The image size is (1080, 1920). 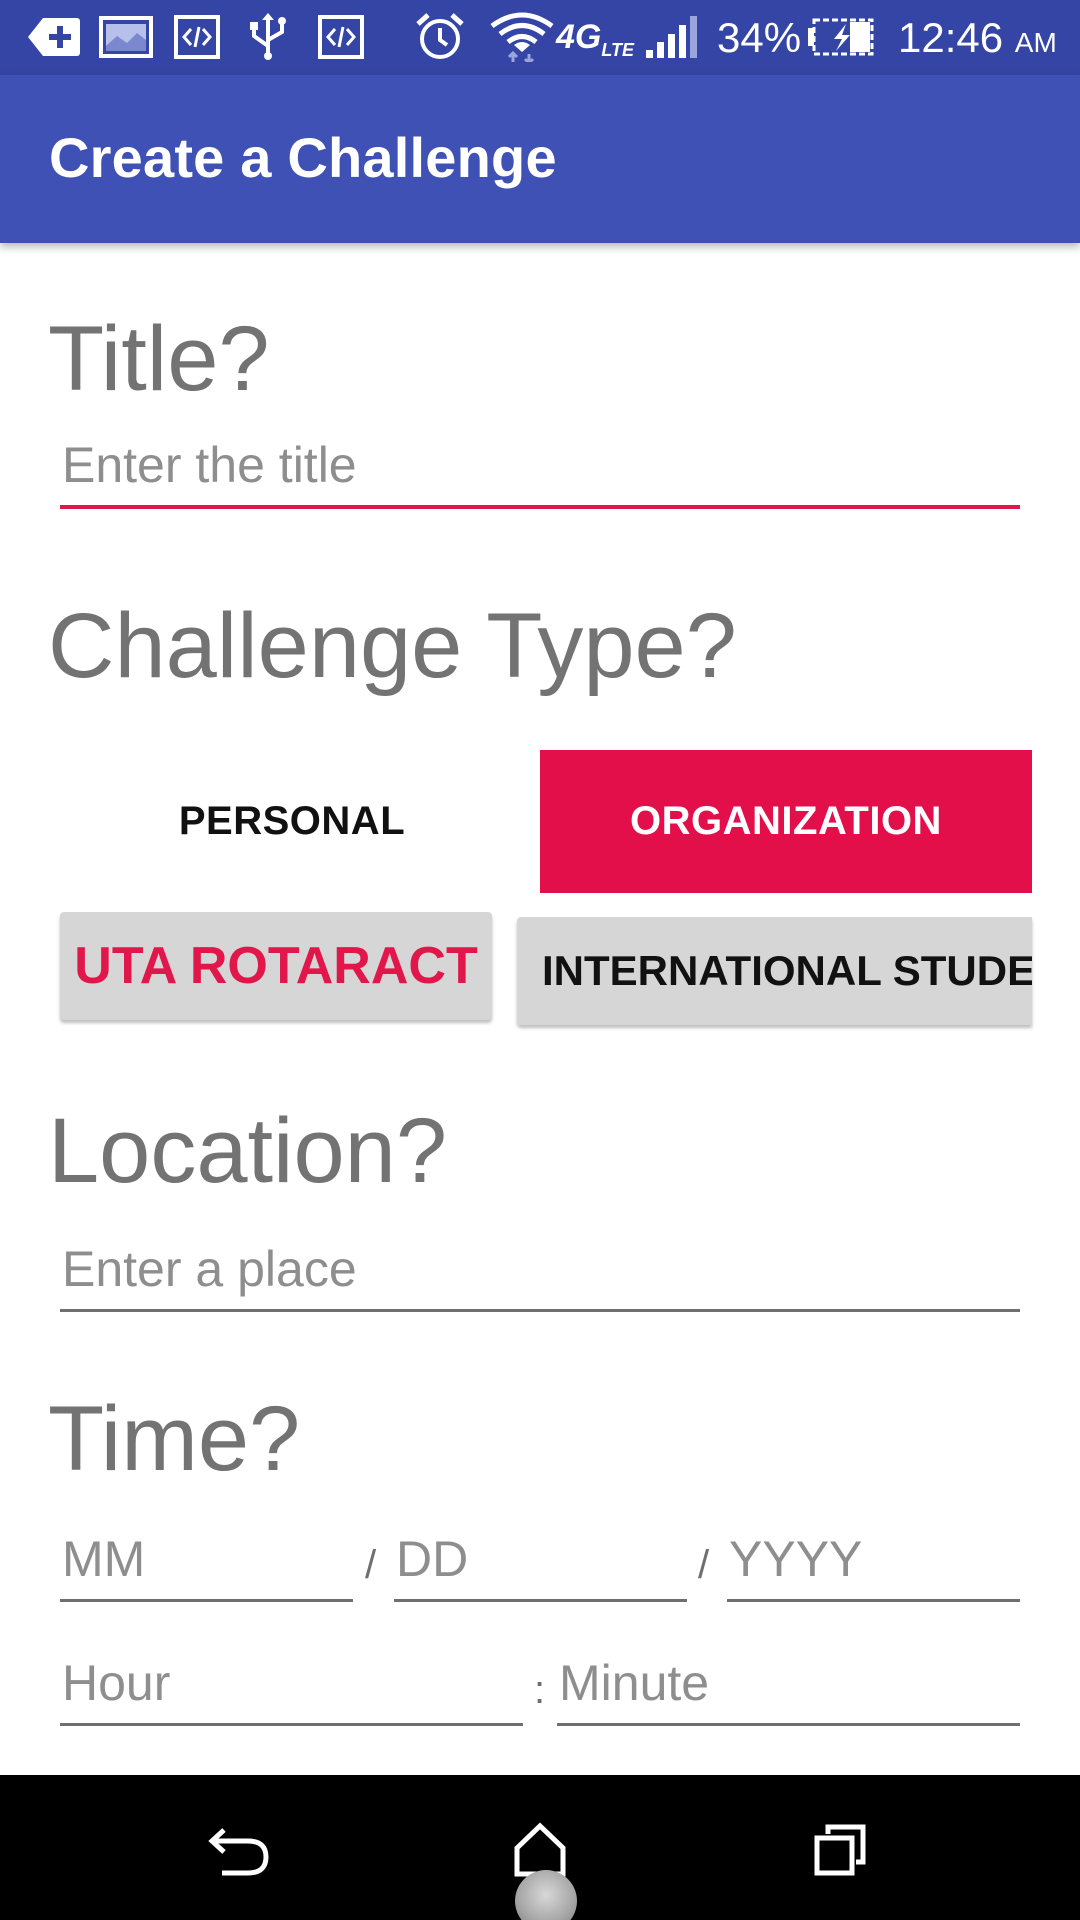 I want to click on battery-percent: 34%, so click(x=759, y=37).